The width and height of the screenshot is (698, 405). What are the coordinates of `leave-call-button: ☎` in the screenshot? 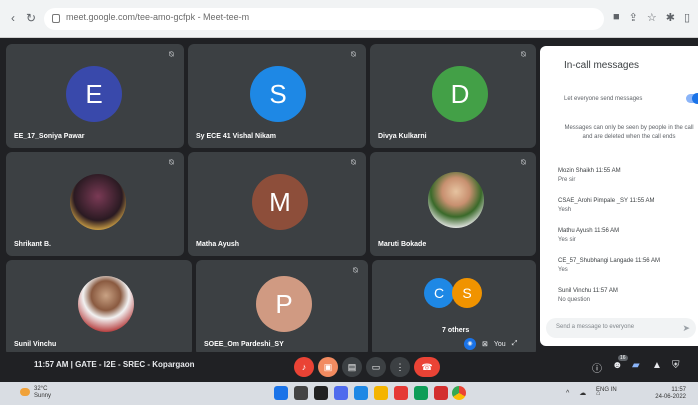 It's located at (427, 367).